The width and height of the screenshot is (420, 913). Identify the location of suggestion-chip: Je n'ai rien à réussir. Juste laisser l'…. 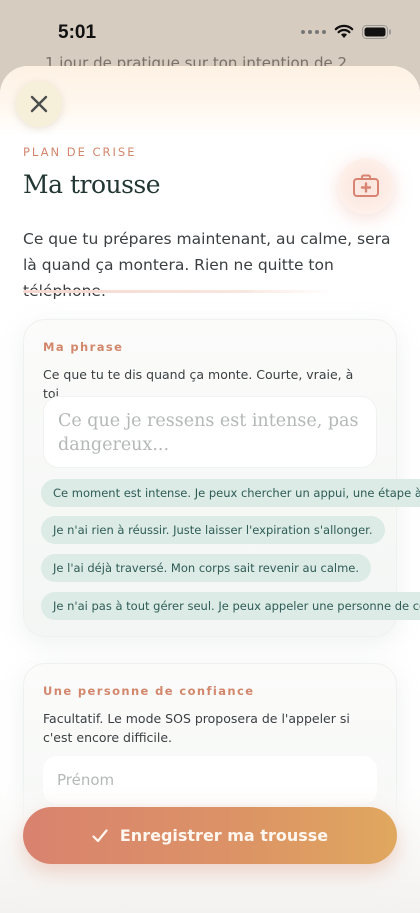
(213, 530).